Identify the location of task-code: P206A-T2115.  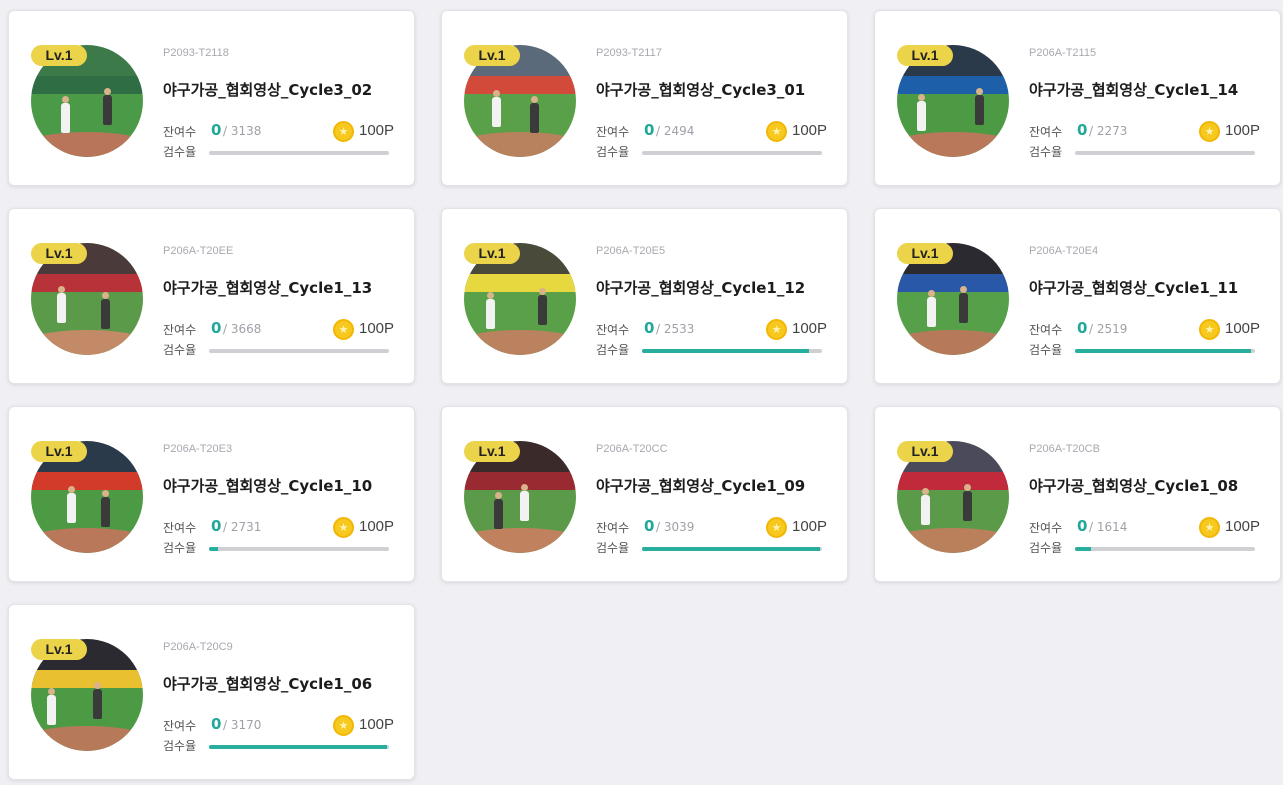
(1063, 53).